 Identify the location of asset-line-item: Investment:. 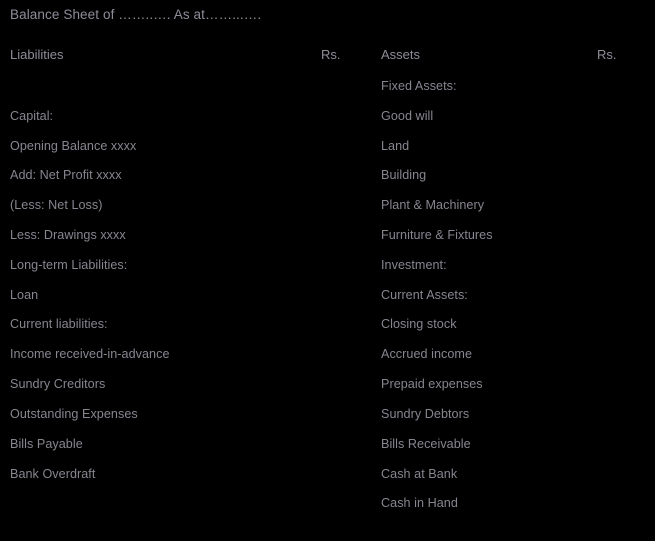
(414, 265).